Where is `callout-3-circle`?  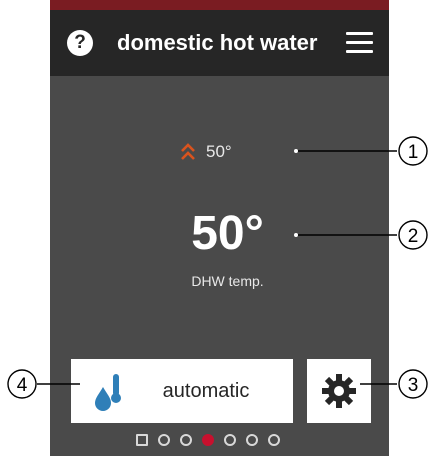
callout-3-circle is located at coordinates (413, 384).